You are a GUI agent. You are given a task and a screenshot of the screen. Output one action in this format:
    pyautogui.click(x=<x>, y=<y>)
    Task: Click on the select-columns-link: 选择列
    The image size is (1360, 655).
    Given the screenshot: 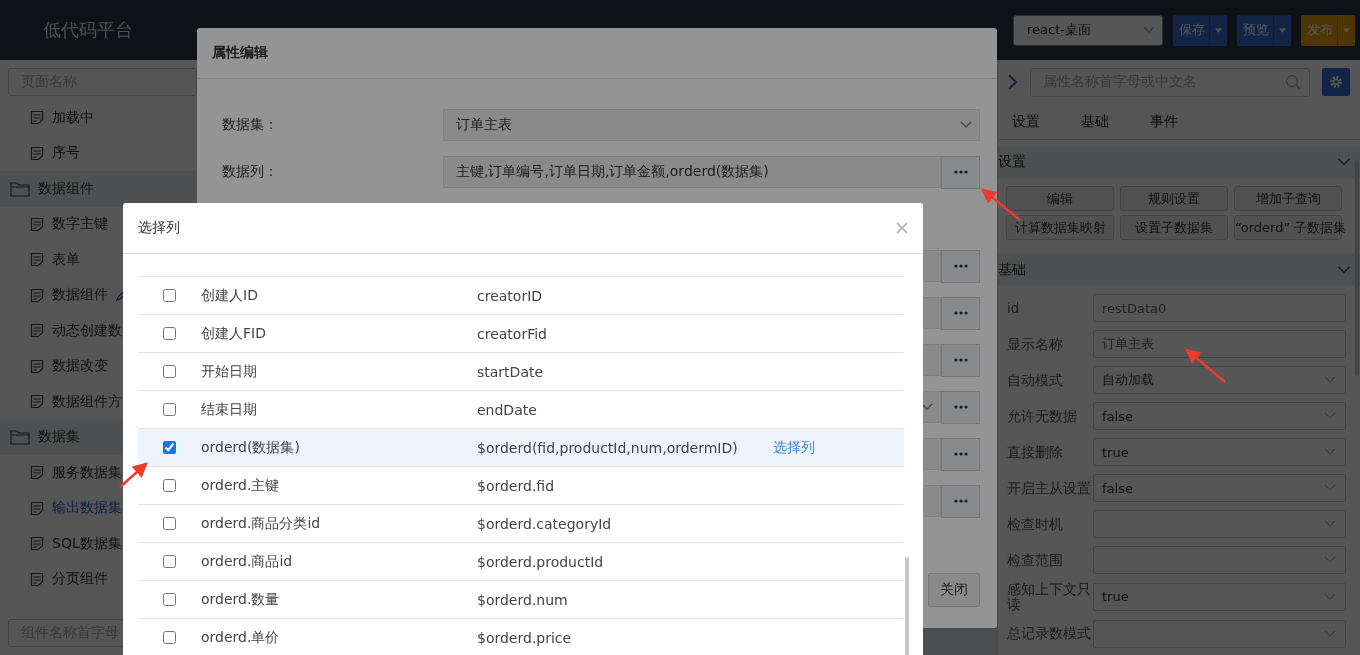 What is the action you would take?
    pyautogui.click(x=794, y=447)
    